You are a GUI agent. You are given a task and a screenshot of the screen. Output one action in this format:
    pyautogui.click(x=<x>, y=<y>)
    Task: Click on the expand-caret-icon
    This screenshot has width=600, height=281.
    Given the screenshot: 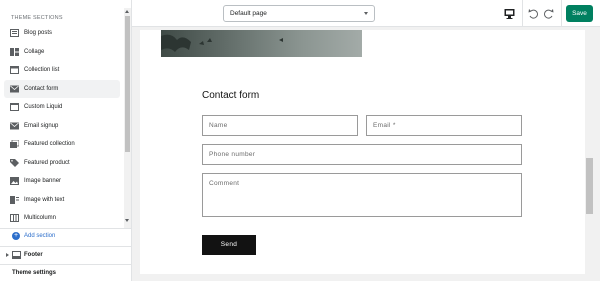 What is the action you would take?
    pyautogui.click(x=7, y=255)
    